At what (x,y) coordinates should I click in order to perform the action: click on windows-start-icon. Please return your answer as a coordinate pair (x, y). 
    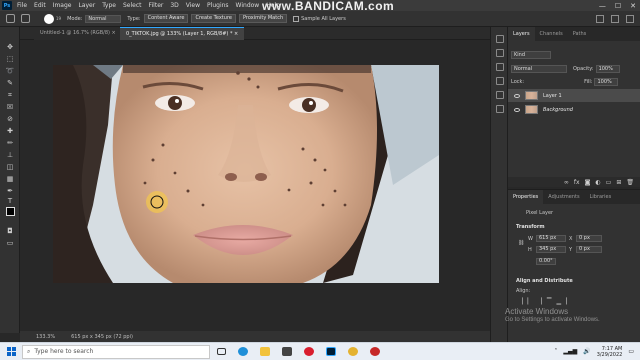
    Looking at the image, I should click on (11, 351).